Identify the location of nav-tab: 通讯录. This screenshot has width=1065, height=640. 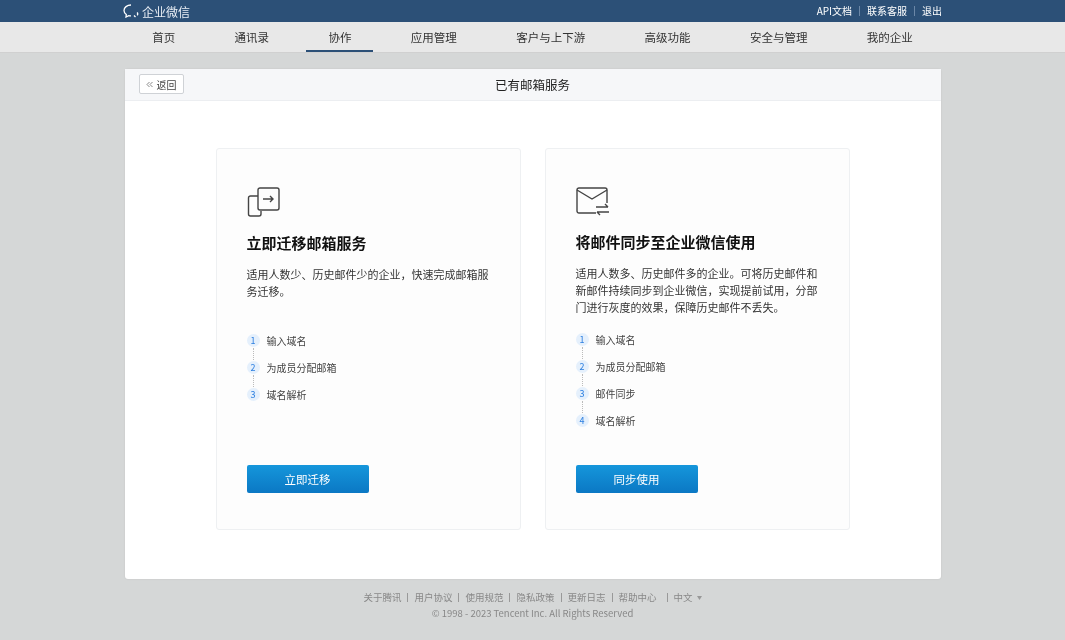
(252, 37).